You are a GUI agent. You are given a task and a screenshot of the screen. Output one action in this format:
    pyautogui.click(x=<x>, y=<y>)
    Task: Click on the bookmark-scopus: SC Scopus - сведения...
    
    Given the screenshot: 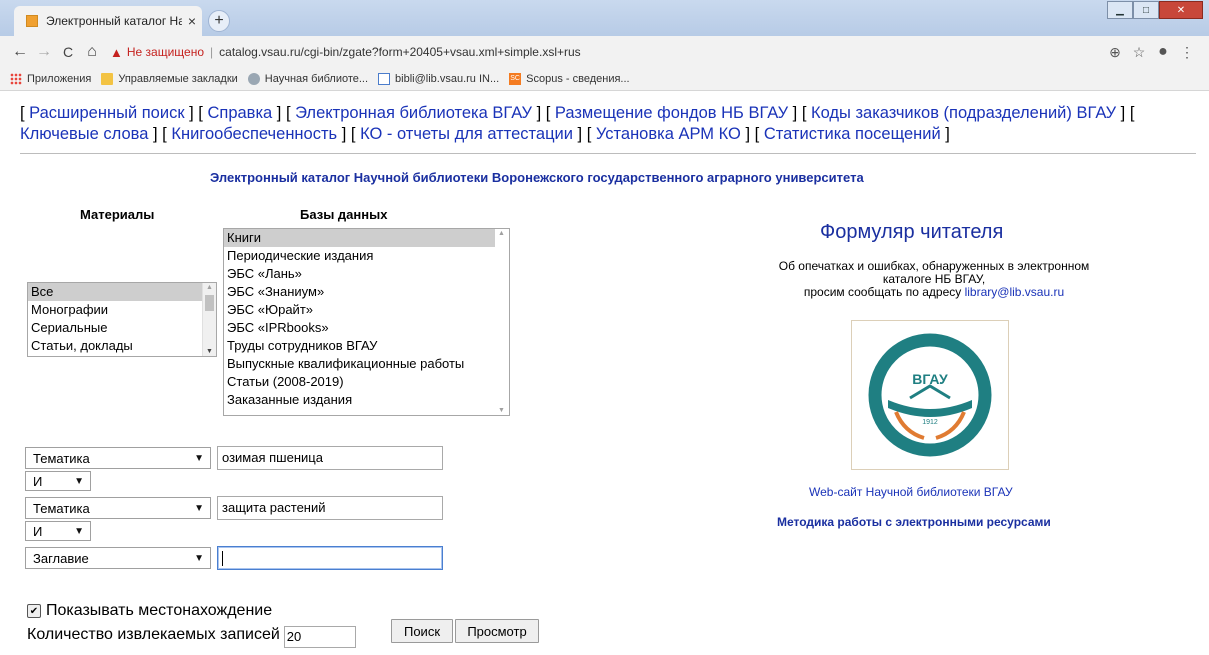 What is the action you would take?
    pyautogui.click(x=569, y=79)
    